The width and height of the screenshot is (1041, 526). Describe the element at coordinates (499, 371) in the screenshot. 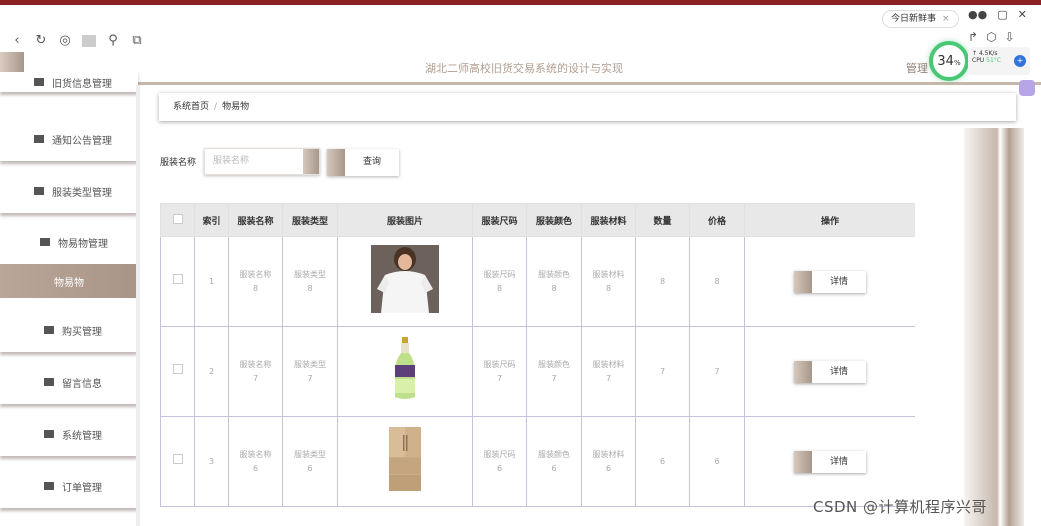

I see `size-cell: 服装尺码 7` at that location.